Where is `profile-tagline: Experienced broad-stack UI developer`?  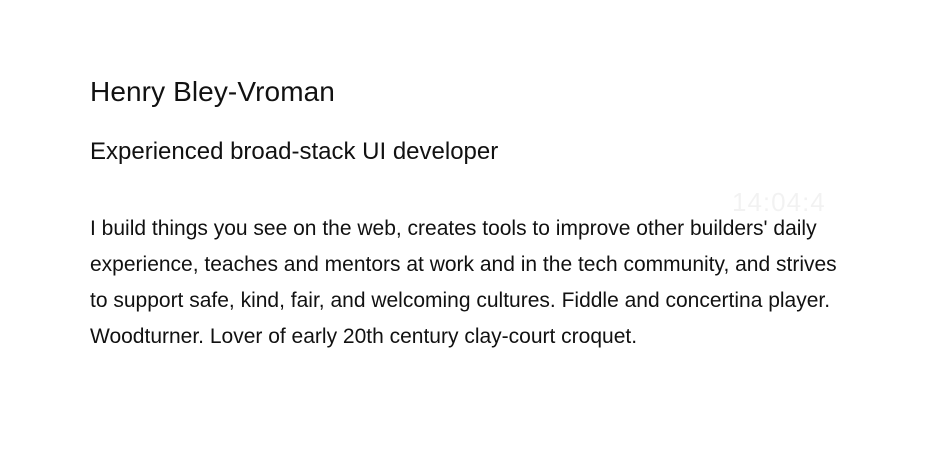
profile-tagline: Experienced broad-stack UI developer is located at coordinates (294, 151).